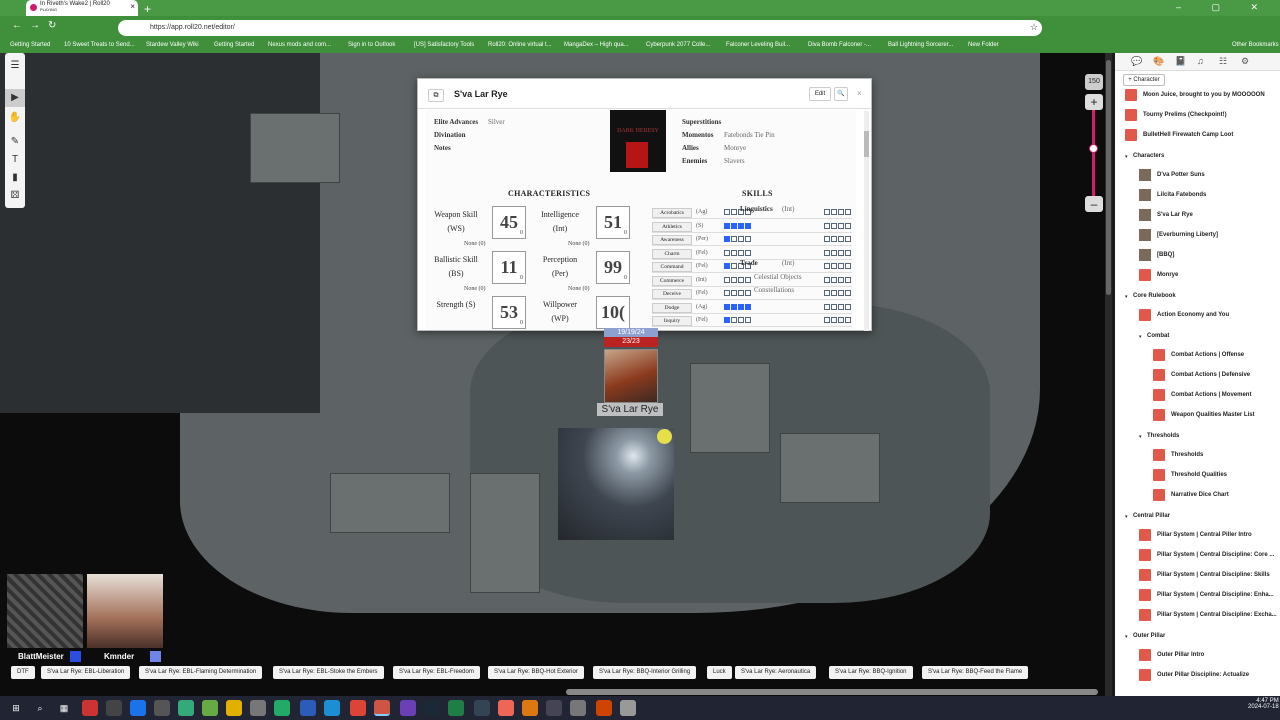  I want to click on sheet-scrollbar, so click(866, 221).